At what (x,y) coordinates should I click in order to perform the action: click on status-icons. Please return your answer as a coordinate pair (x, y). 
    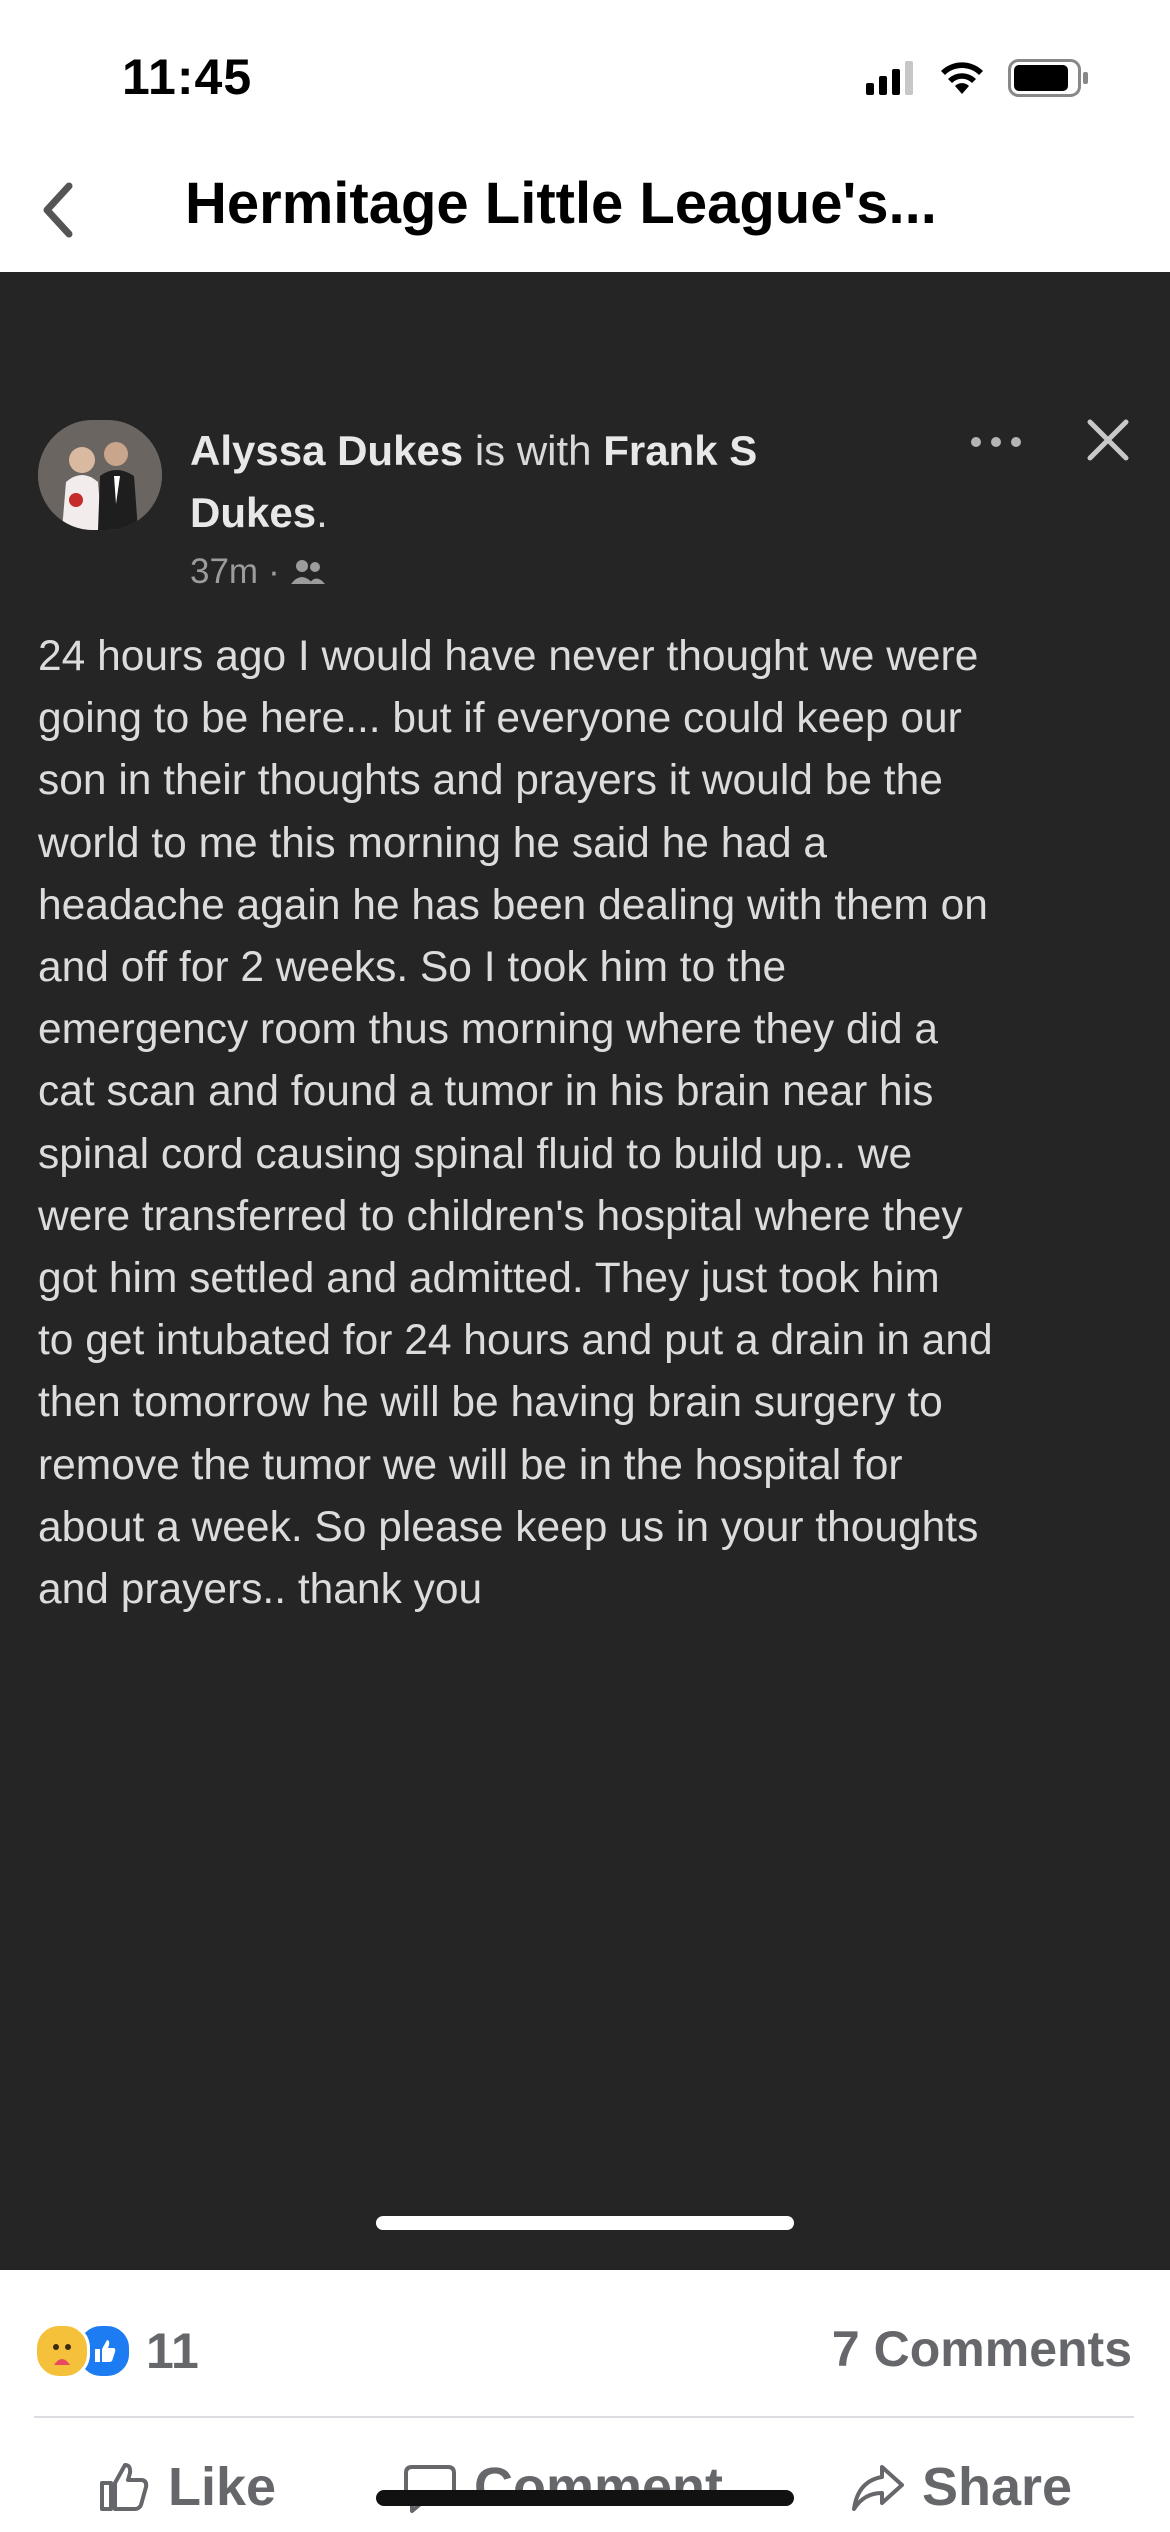
    Looking at the image, I should click on (978, 78).